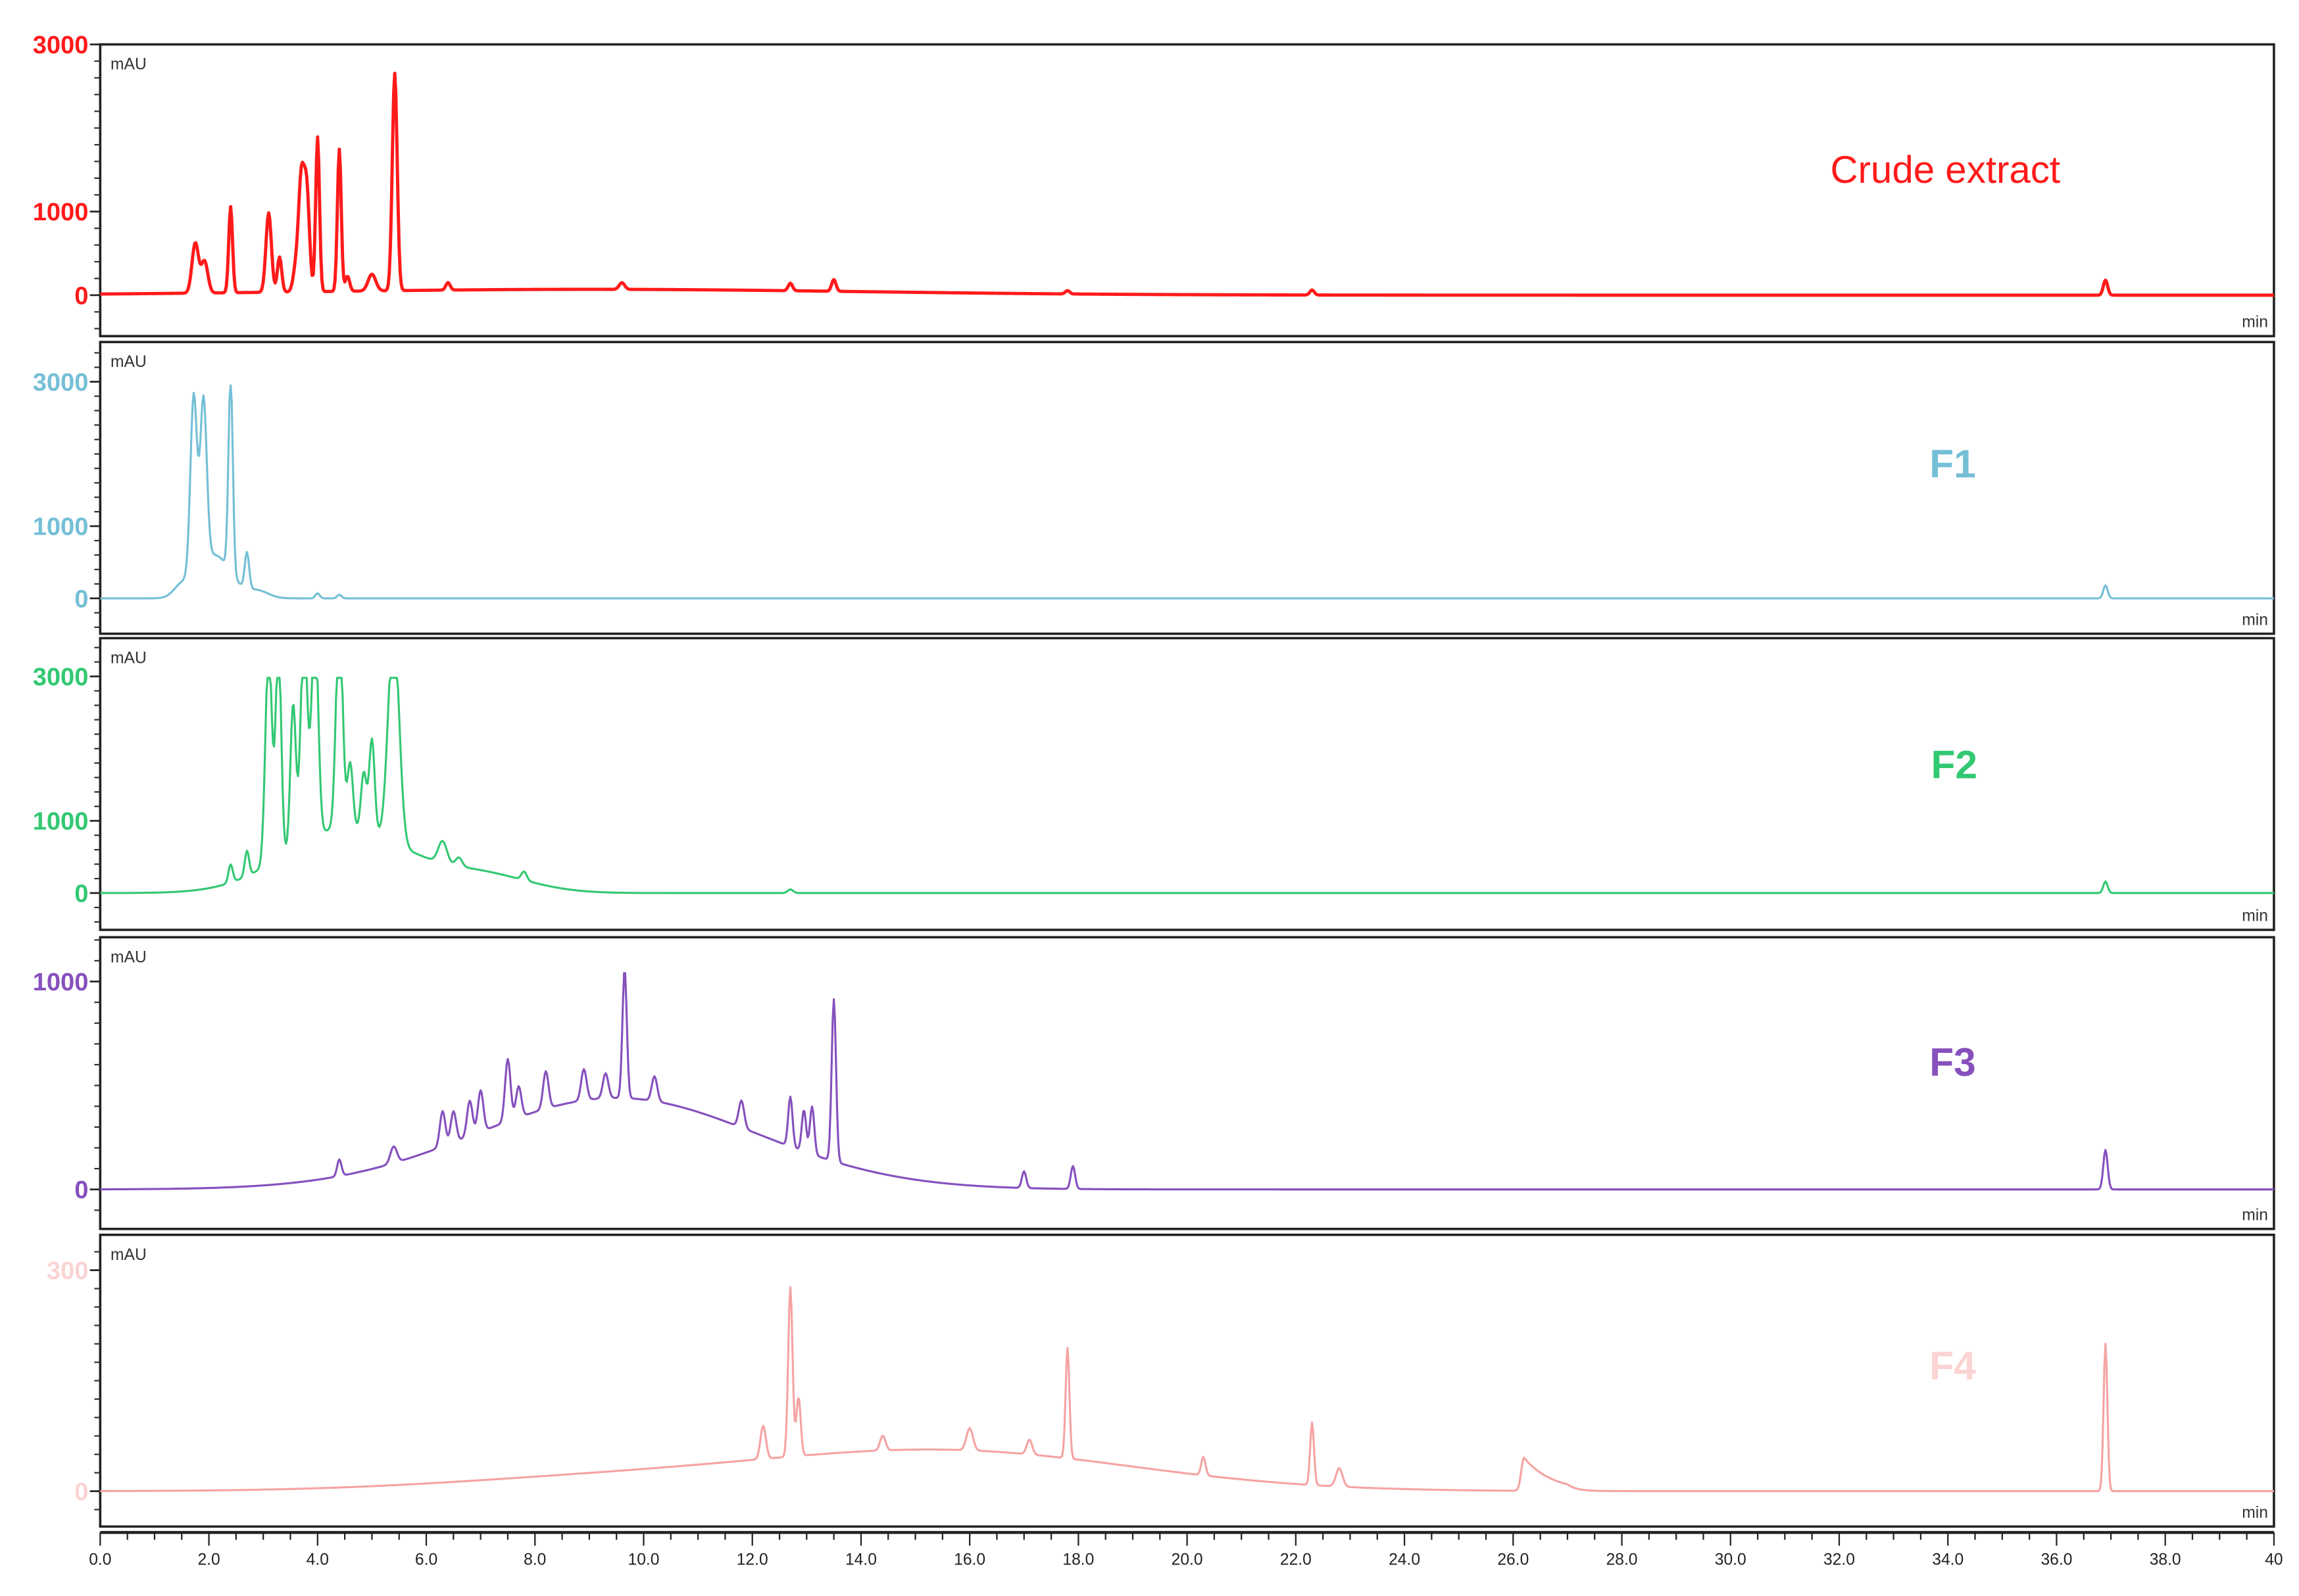  Describe the element at coordinates (1954, 764) in the screenshot. I see `series-label: F2` at that location.